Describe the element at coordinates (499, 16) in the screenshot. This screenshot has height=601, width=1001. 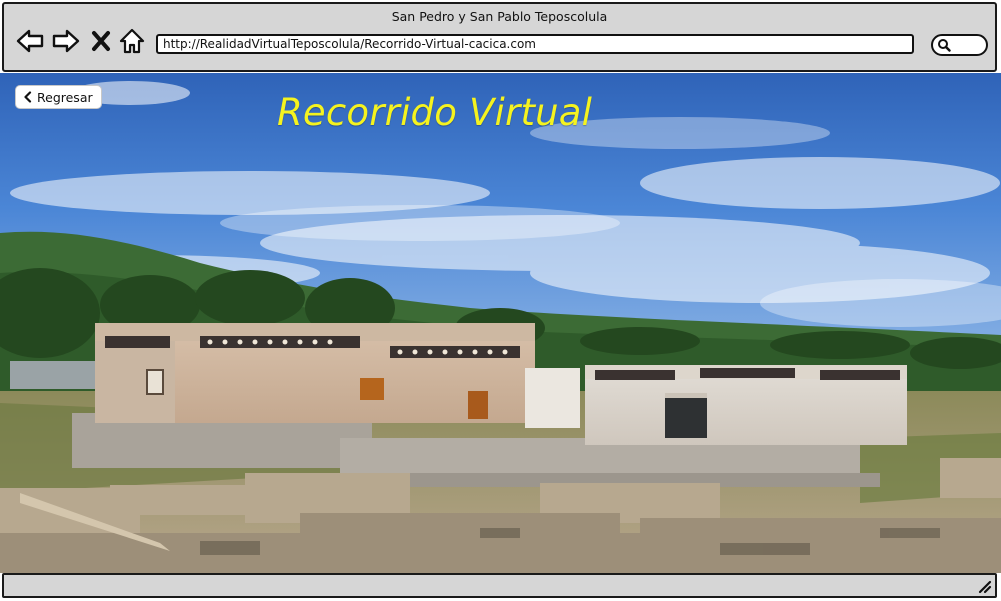
I see `window-title: San Pedro y San Pablo Teposcolula` at that location.